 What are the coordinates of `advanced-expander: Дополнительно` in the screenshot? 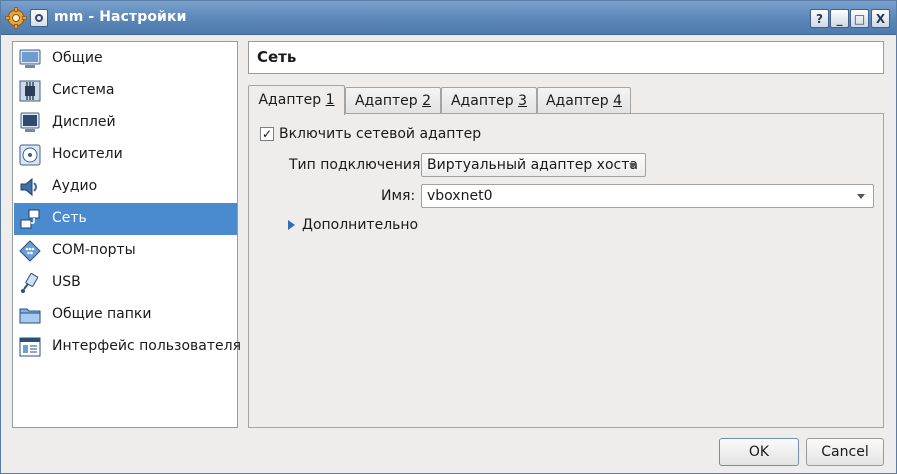 It's located at (360, 225).